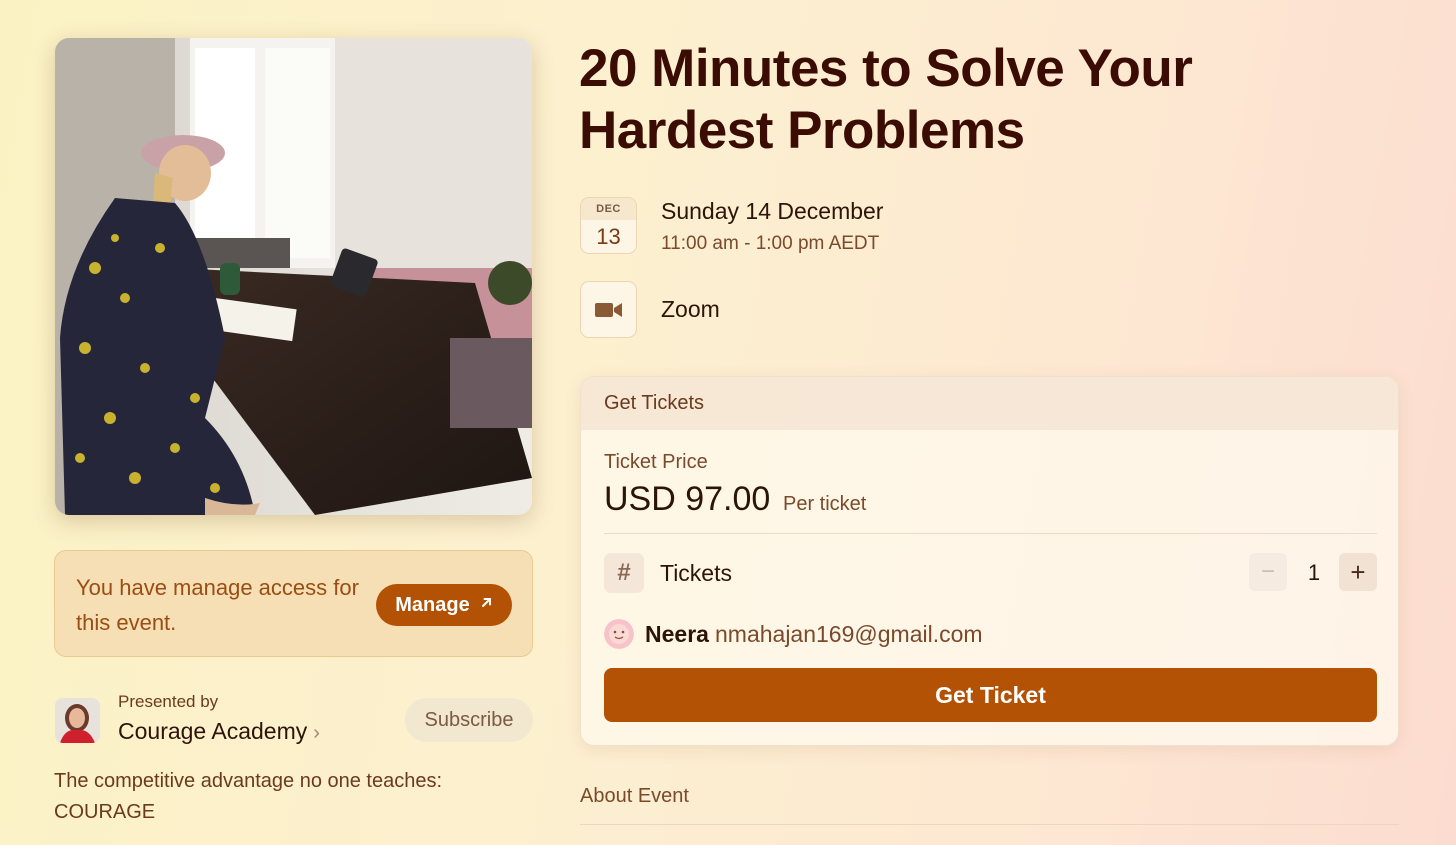  I want to click on calendar-day: 13, so click(608, 236).